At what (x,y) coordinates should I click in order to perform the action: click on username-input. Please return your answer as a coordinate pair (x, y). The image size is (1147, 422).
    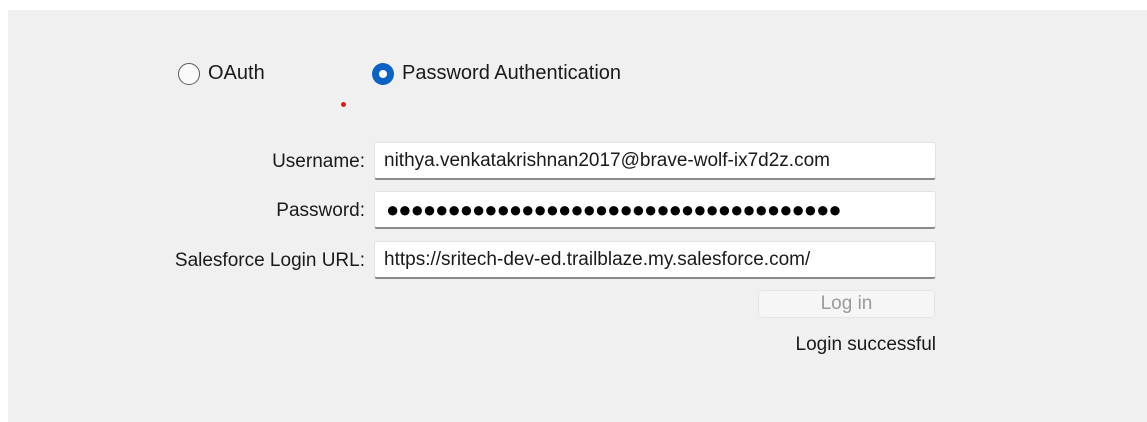
    Looking at the image, I should click on (655, 161).